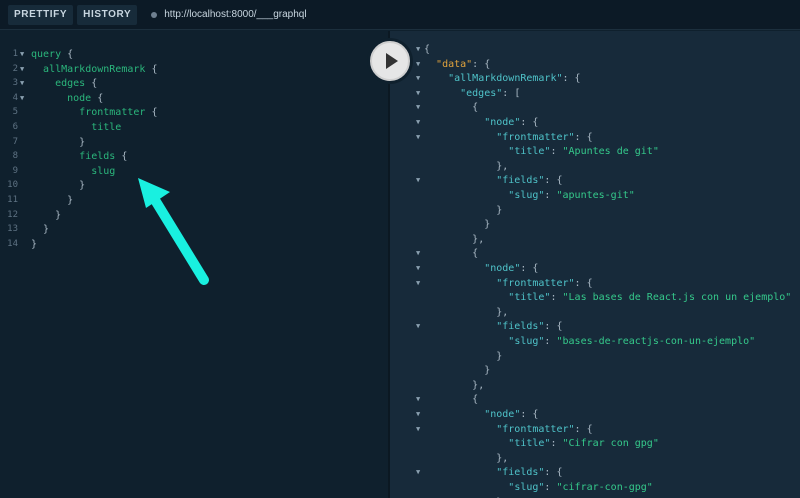  What do you see at coordinates (52, 54) in the screenshot?
I see `query-line: query {` at bounding box center [52, 54].